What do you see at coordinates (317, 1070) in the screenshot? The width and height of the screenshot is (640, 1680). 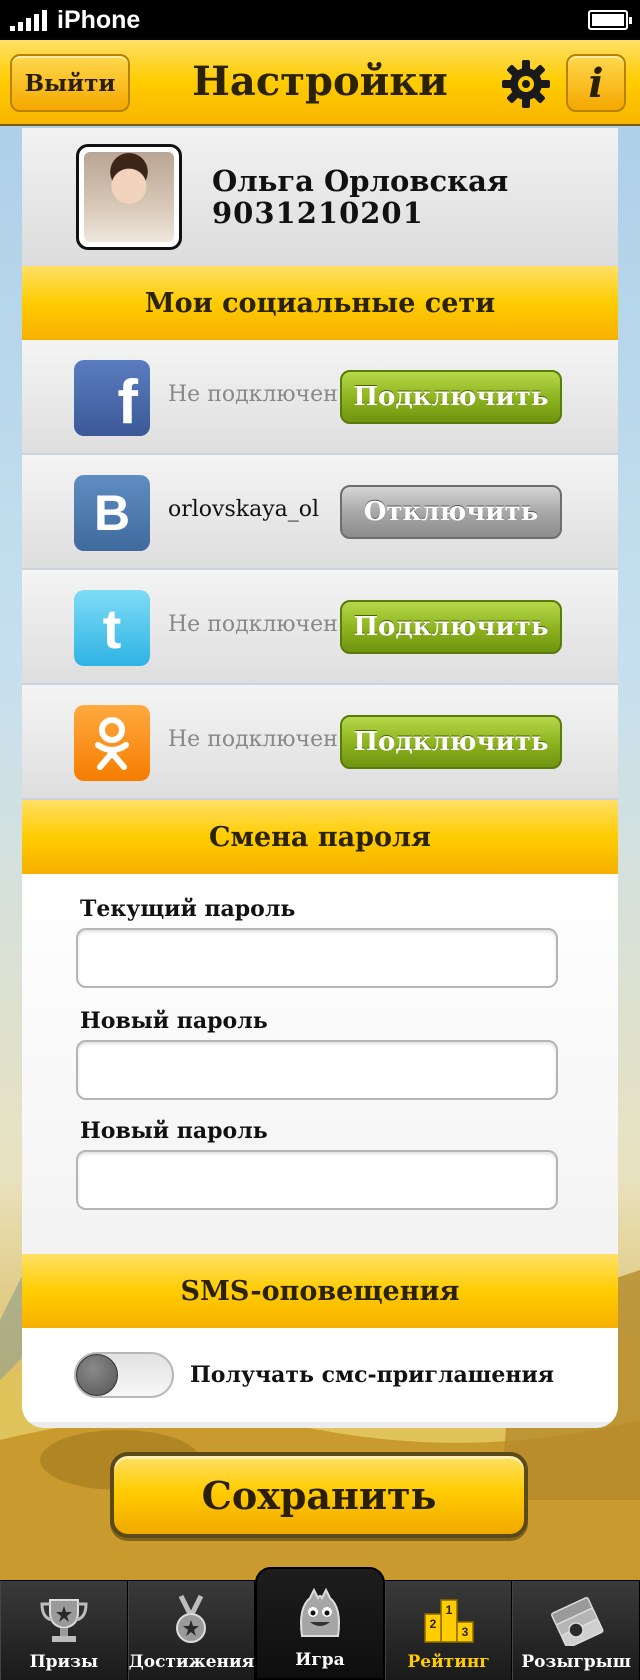 I see `new-password-field` at bounding box center [317, 1070].